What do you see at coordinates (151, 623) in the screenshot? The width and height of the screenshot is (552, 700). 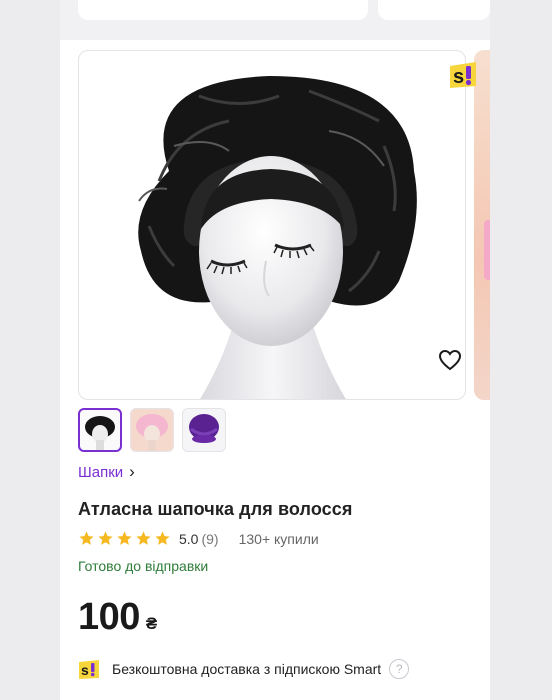 I see `currency-symbol: ₴` at bounding box center [151, 623].